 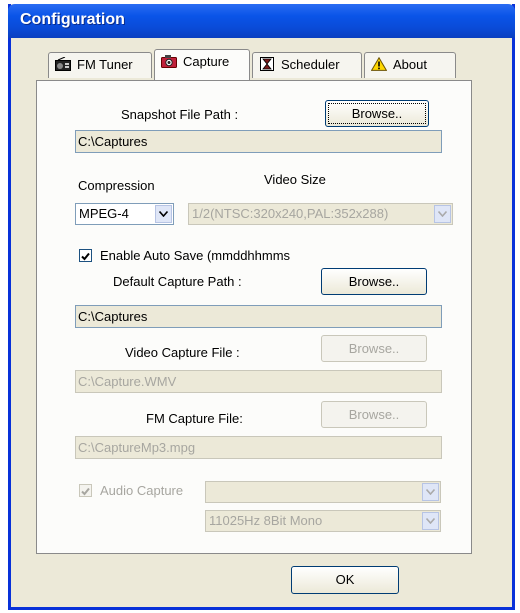 What do you see at coordinates (266, 520) in the screenshot?
I see `audio-format-value: 11025Hz 8Bit Mono` at bounding box center [266, 520].